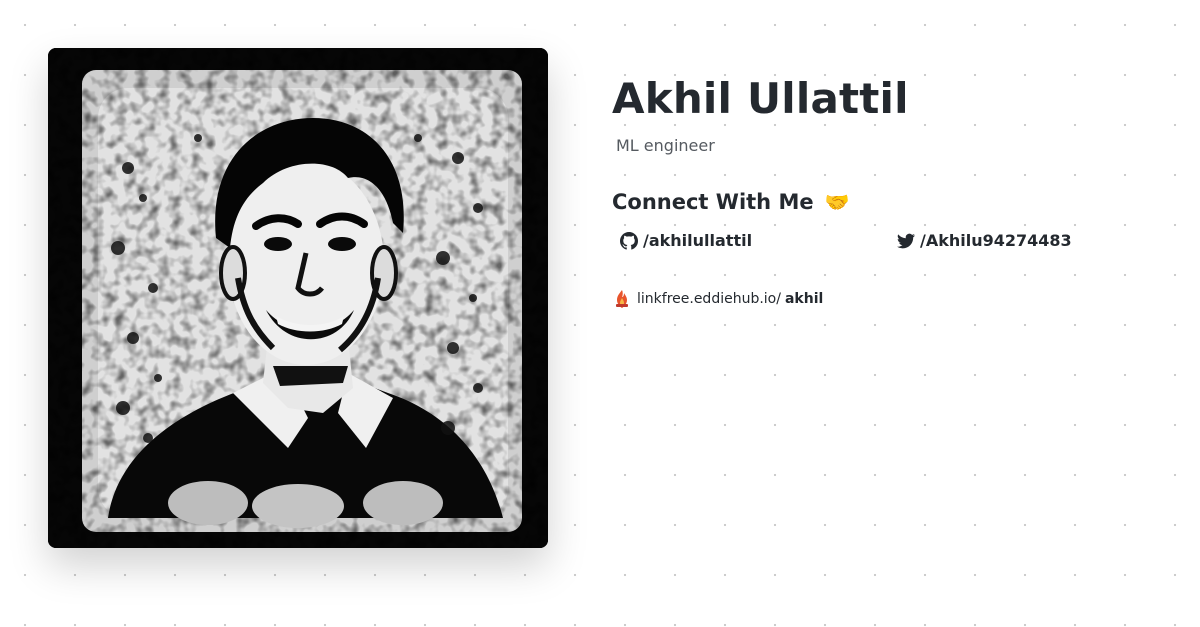 Image resolution: width=1200 pixels, height=627 pixels. Describe the element at coordinates (996, 240) in the screenshot. I see `twitter-handle: /Akhilu94274483` at that location.